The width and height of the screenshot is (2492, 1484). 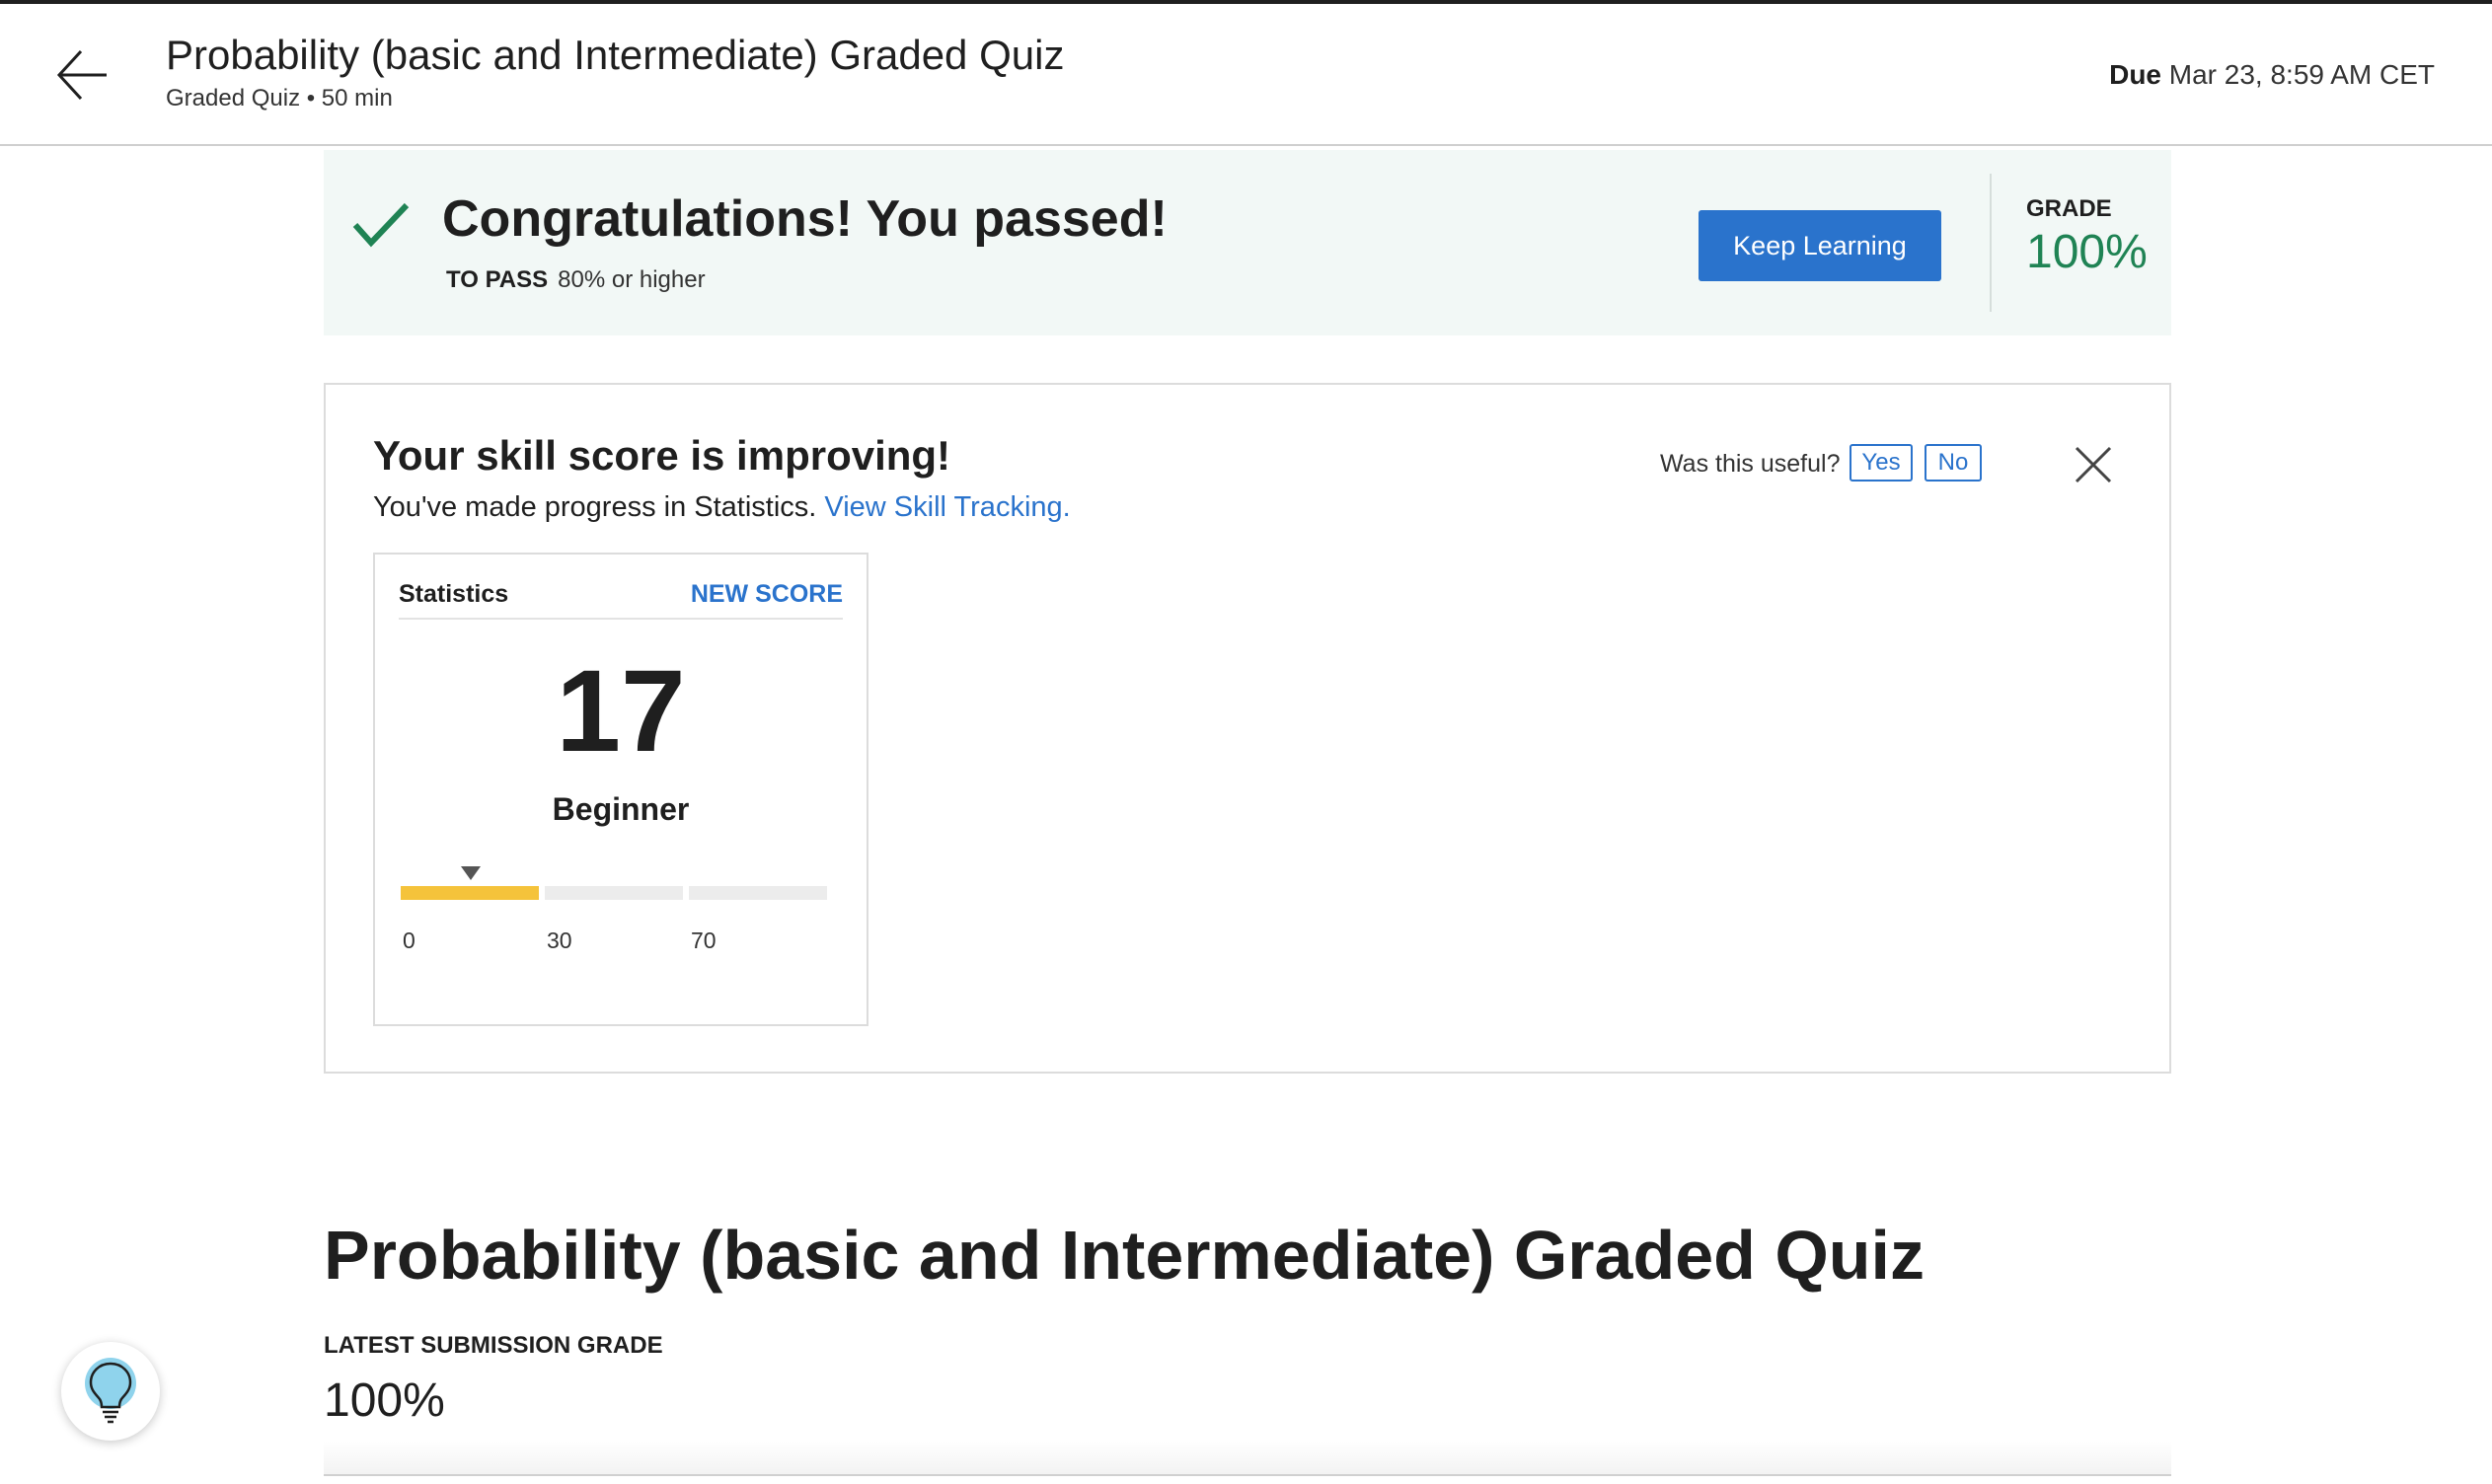 I want to click on divider, so click(x=1991, y=243).